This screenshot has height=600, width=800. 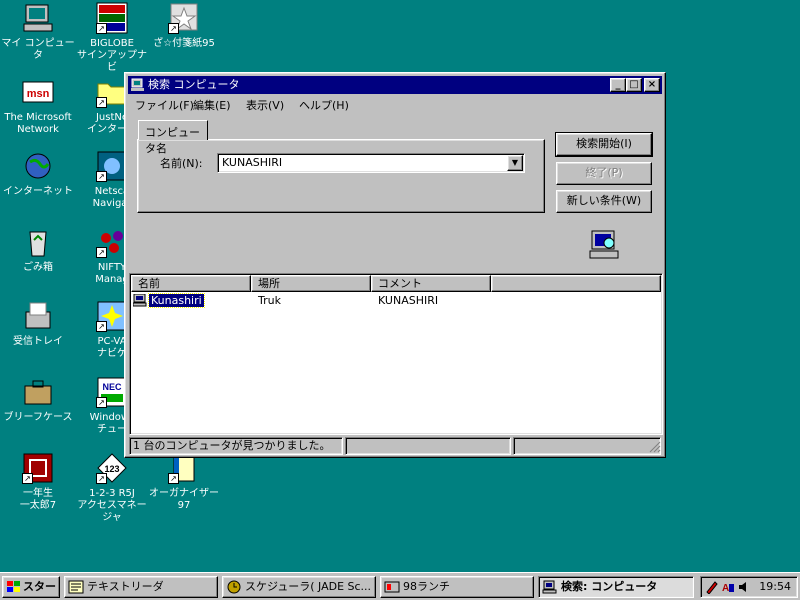 I want to click on sticky-notes-icon: ↗ ざ☆付箋紙95, so click(x=184, y=26).